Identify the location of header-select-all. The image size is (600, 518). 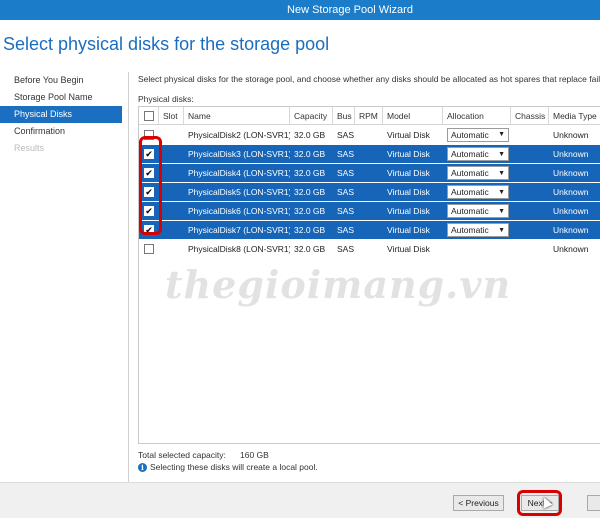
(149, 115).